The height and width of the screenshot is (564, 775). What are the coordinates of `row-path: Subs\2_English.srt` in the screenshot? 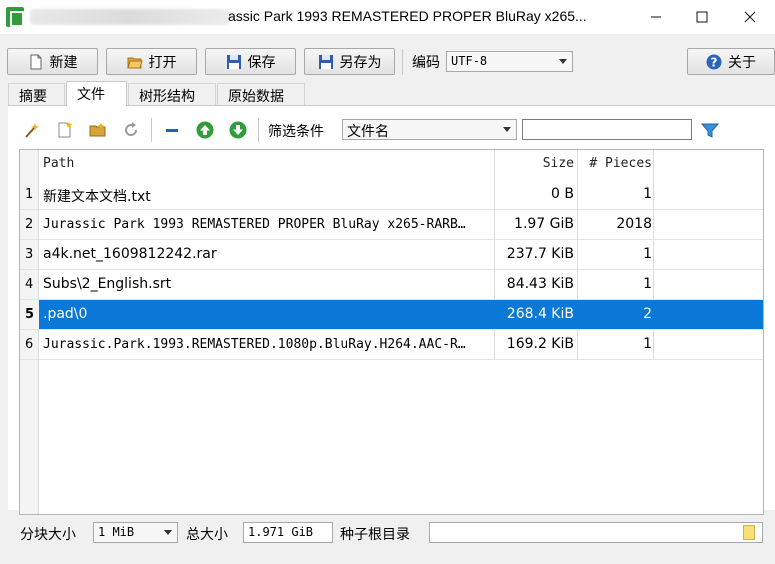 It's located at (107, 284).